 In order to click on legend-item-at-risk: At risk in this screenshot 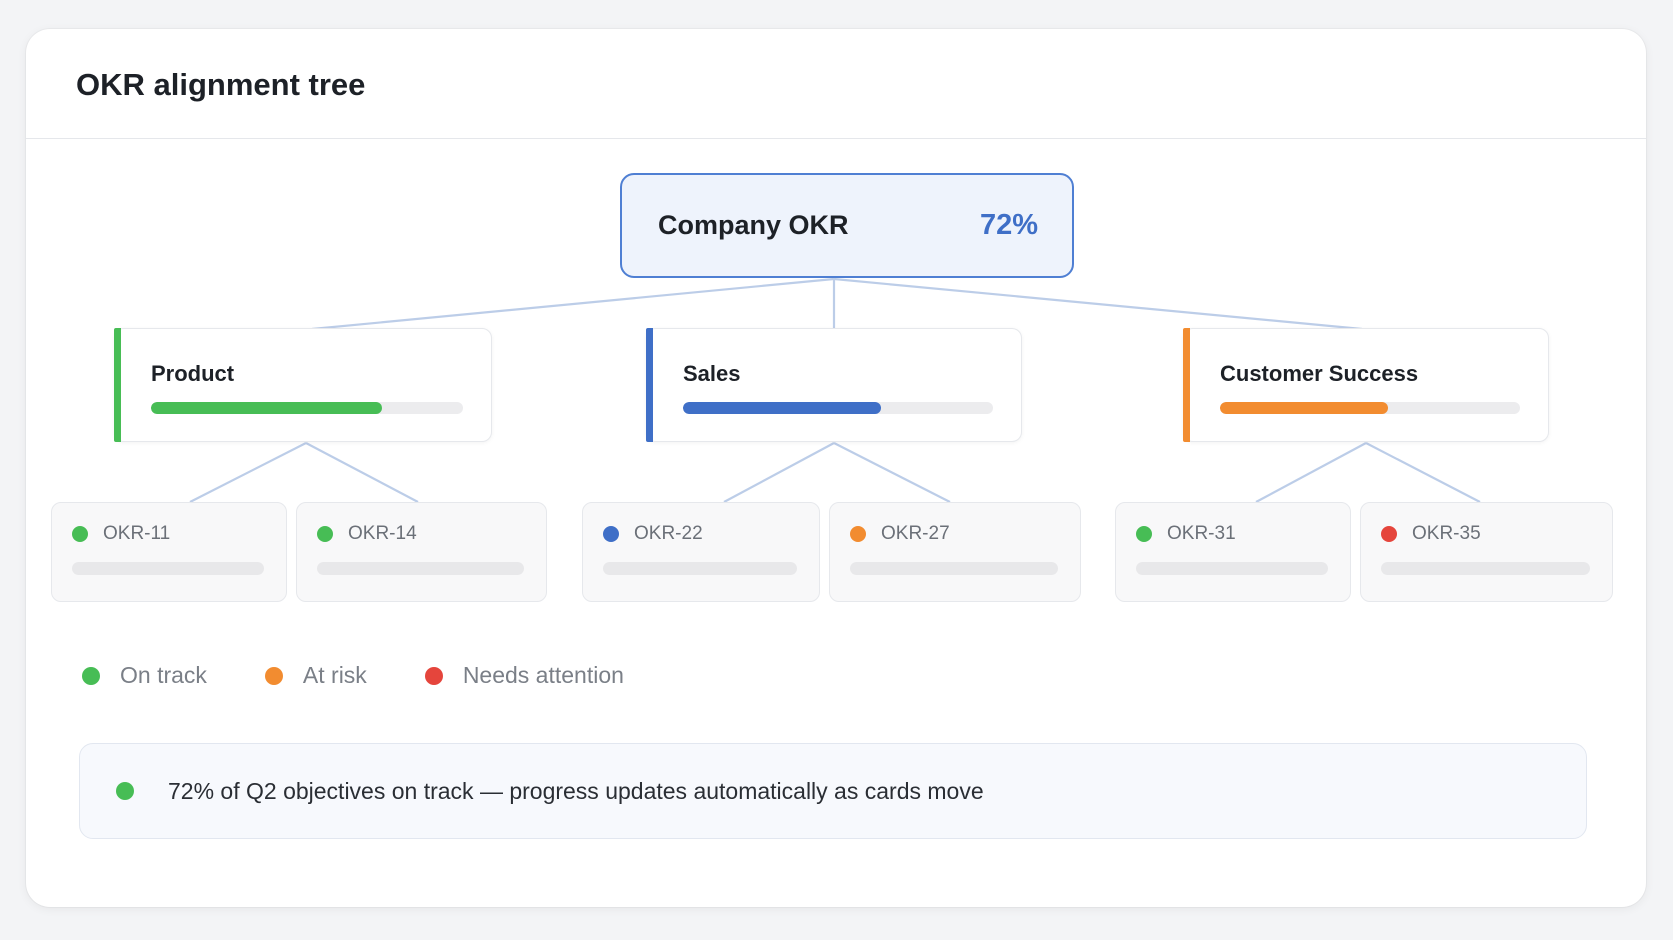, I will do `click(315, 675)`.